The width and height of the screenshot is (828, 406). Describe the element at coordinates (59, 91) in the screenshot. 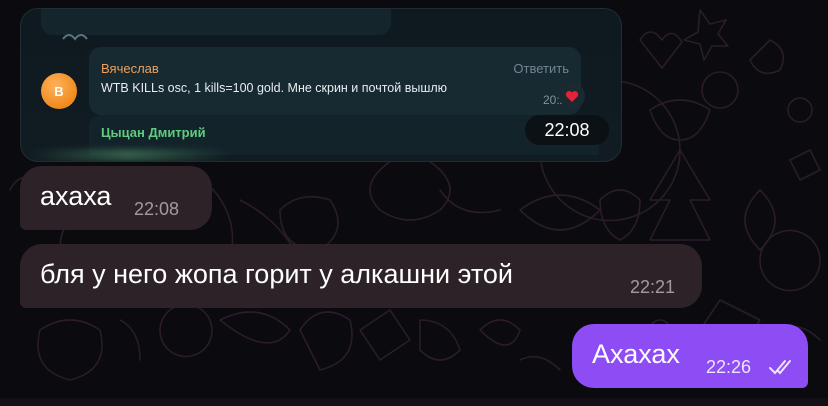

I see `avatar: В` at that location.